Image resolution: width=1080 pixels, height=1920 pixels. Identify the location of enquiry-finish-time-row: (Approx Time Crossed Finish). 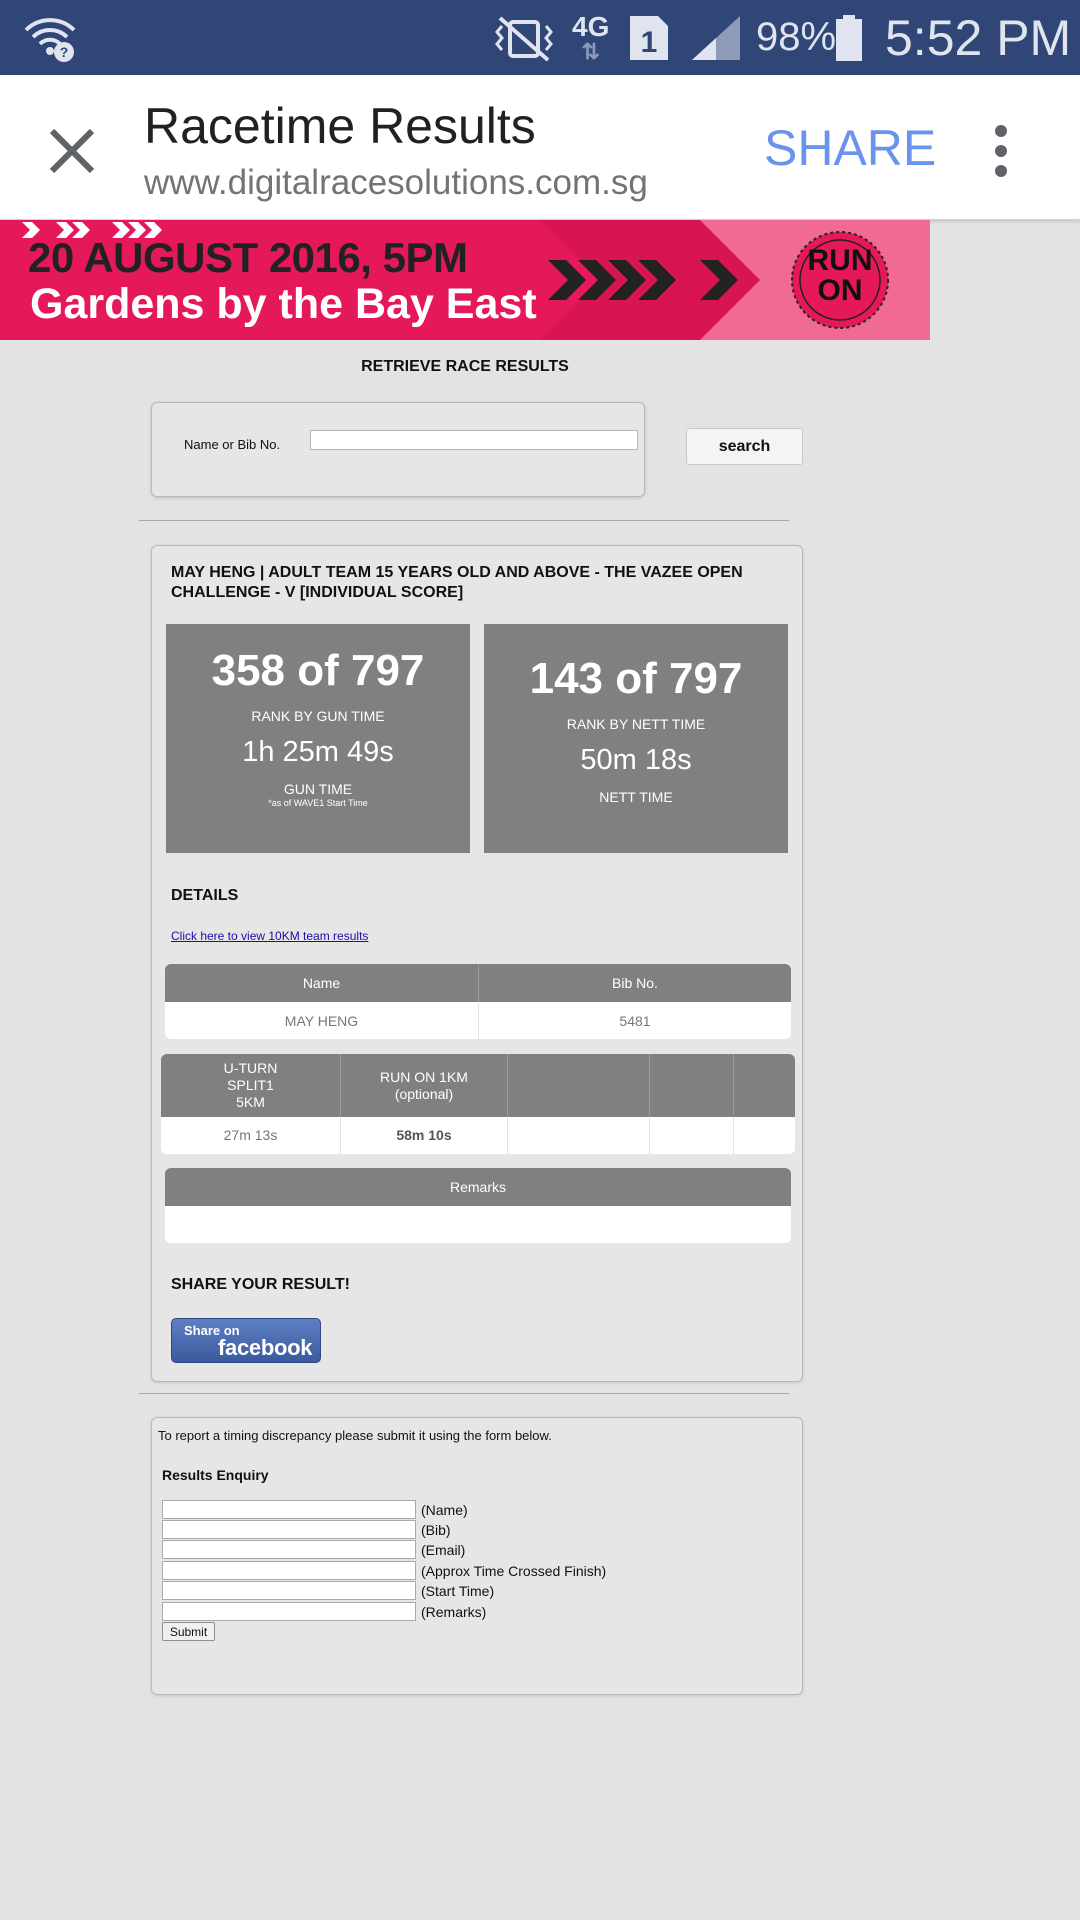
(384, 1570).